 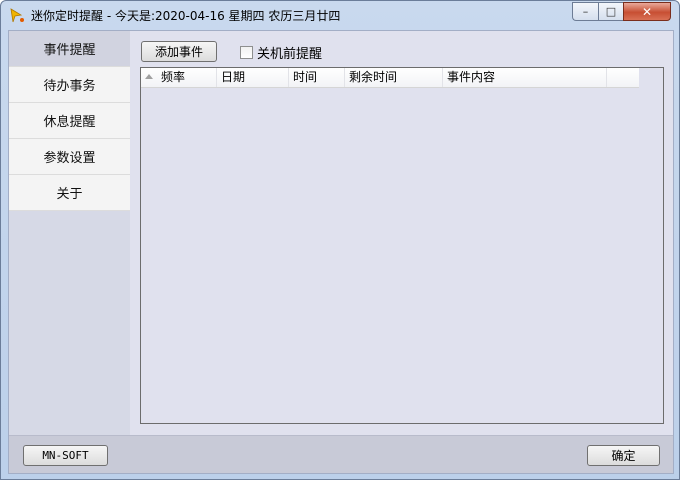 What do you see at coordinates (17, 15) in the screenshot?
I see `bell-icon` at bounding box center [17, 15].